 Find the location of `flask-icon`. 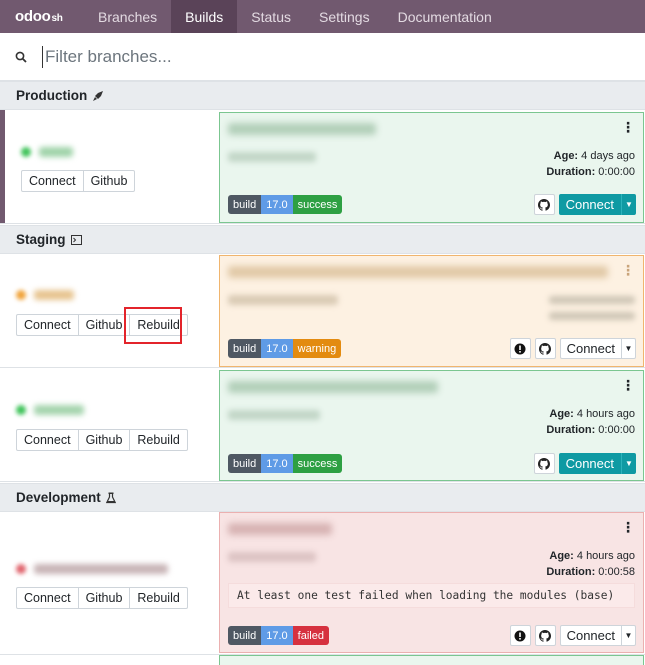

flask-icon is located at coordinates (110, 498).